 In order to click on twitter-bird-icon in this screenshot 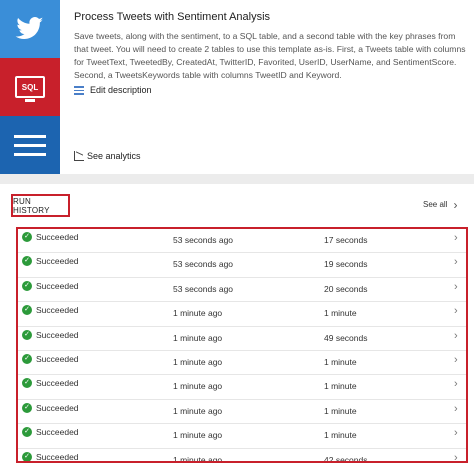, I will do `click(29, 28)`.